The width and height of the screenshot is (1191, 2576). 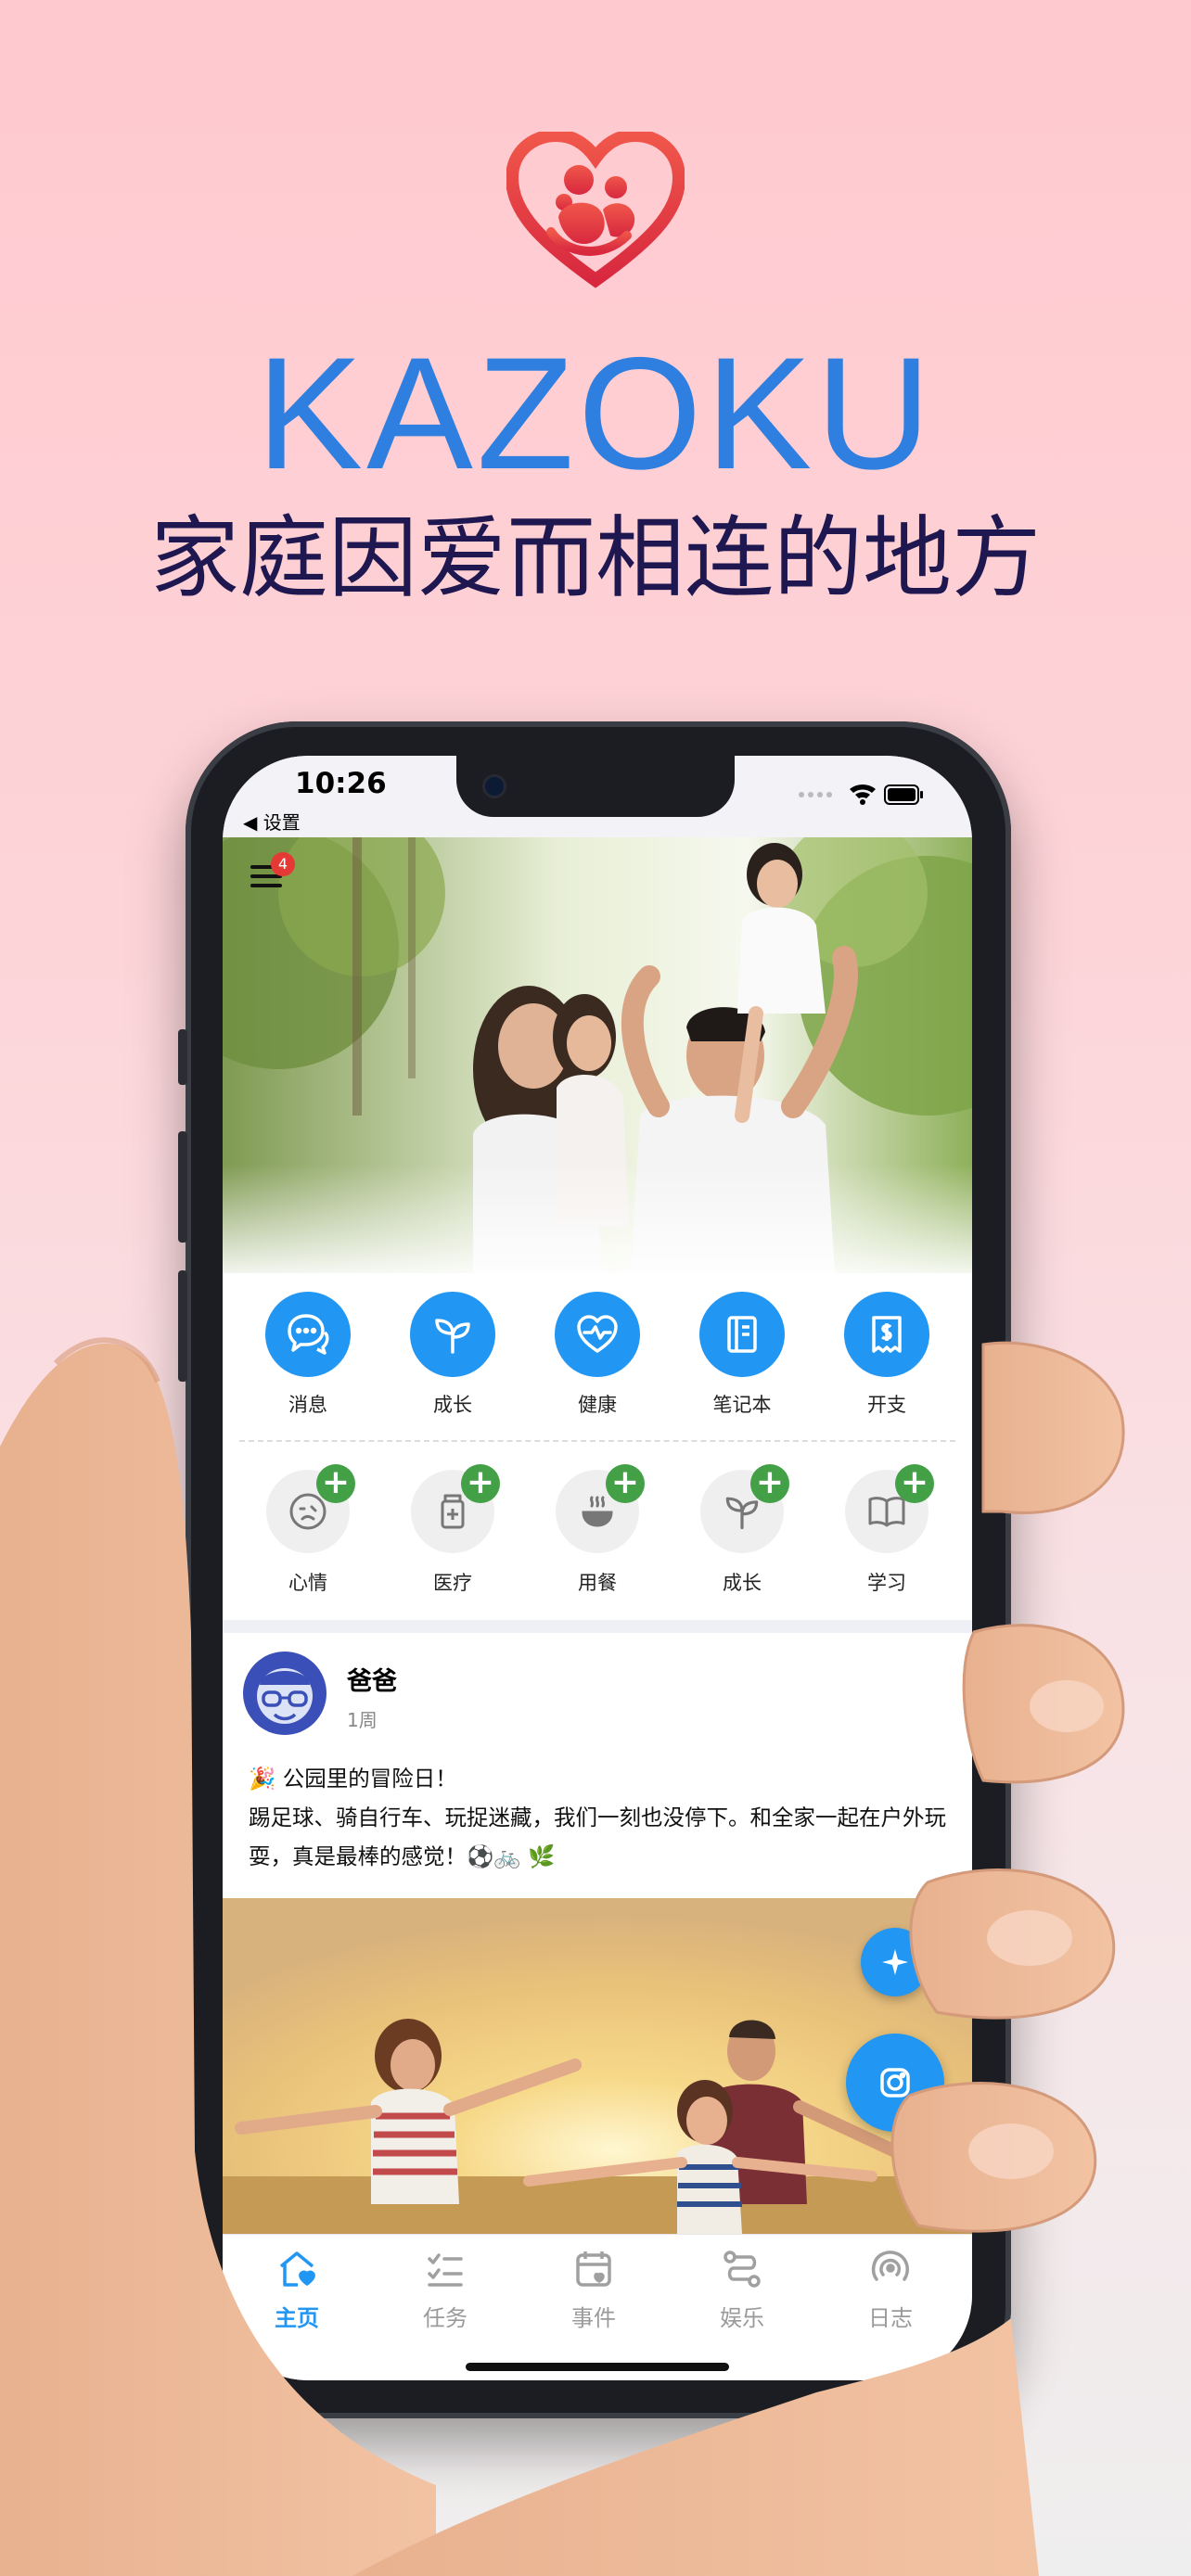 What do you see at coordinates (308, 1405) in the screenshot?
I see `feature-label: 消息` at bounding box center [308, 1405].